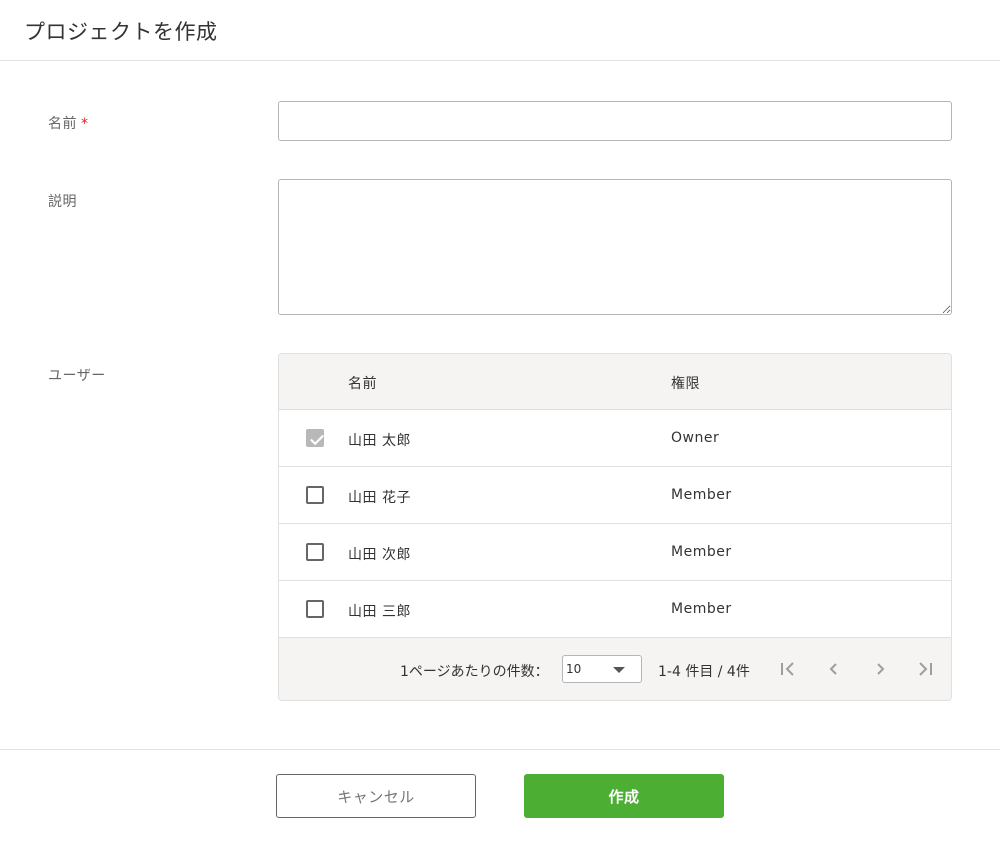  What do you see at coordinates (379, 555) in the screenshot?
I see `user-name: 山田 次郎` at bounding box center [379, 555].